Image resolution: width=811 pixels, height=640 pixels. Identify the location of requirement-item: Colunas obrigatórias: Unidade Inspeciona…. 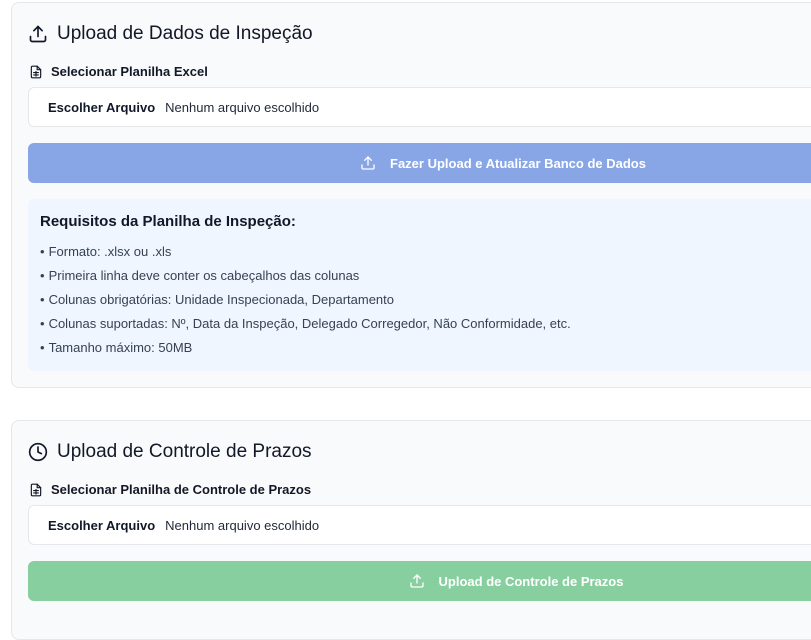
(425, 300).